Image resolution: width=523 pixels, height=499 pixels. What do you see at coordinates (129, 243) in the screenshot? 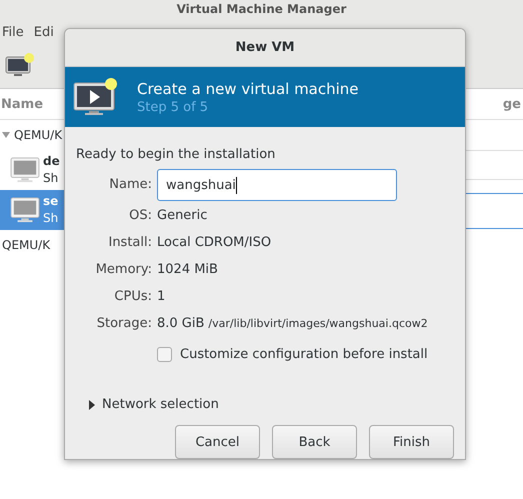
I see `field-label: Install:` at bounding box center [129, 243].